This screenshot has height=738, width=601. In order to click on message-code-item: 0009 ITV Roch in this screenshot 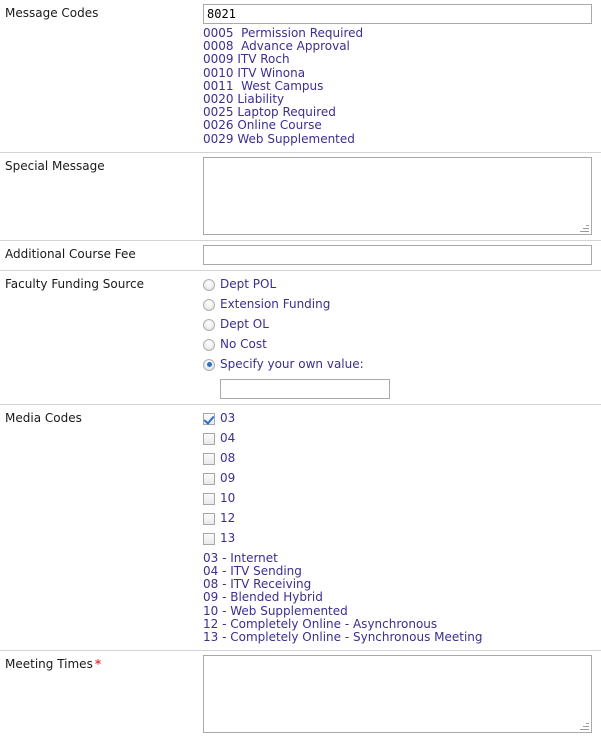, I will do `click(246, 59)`.